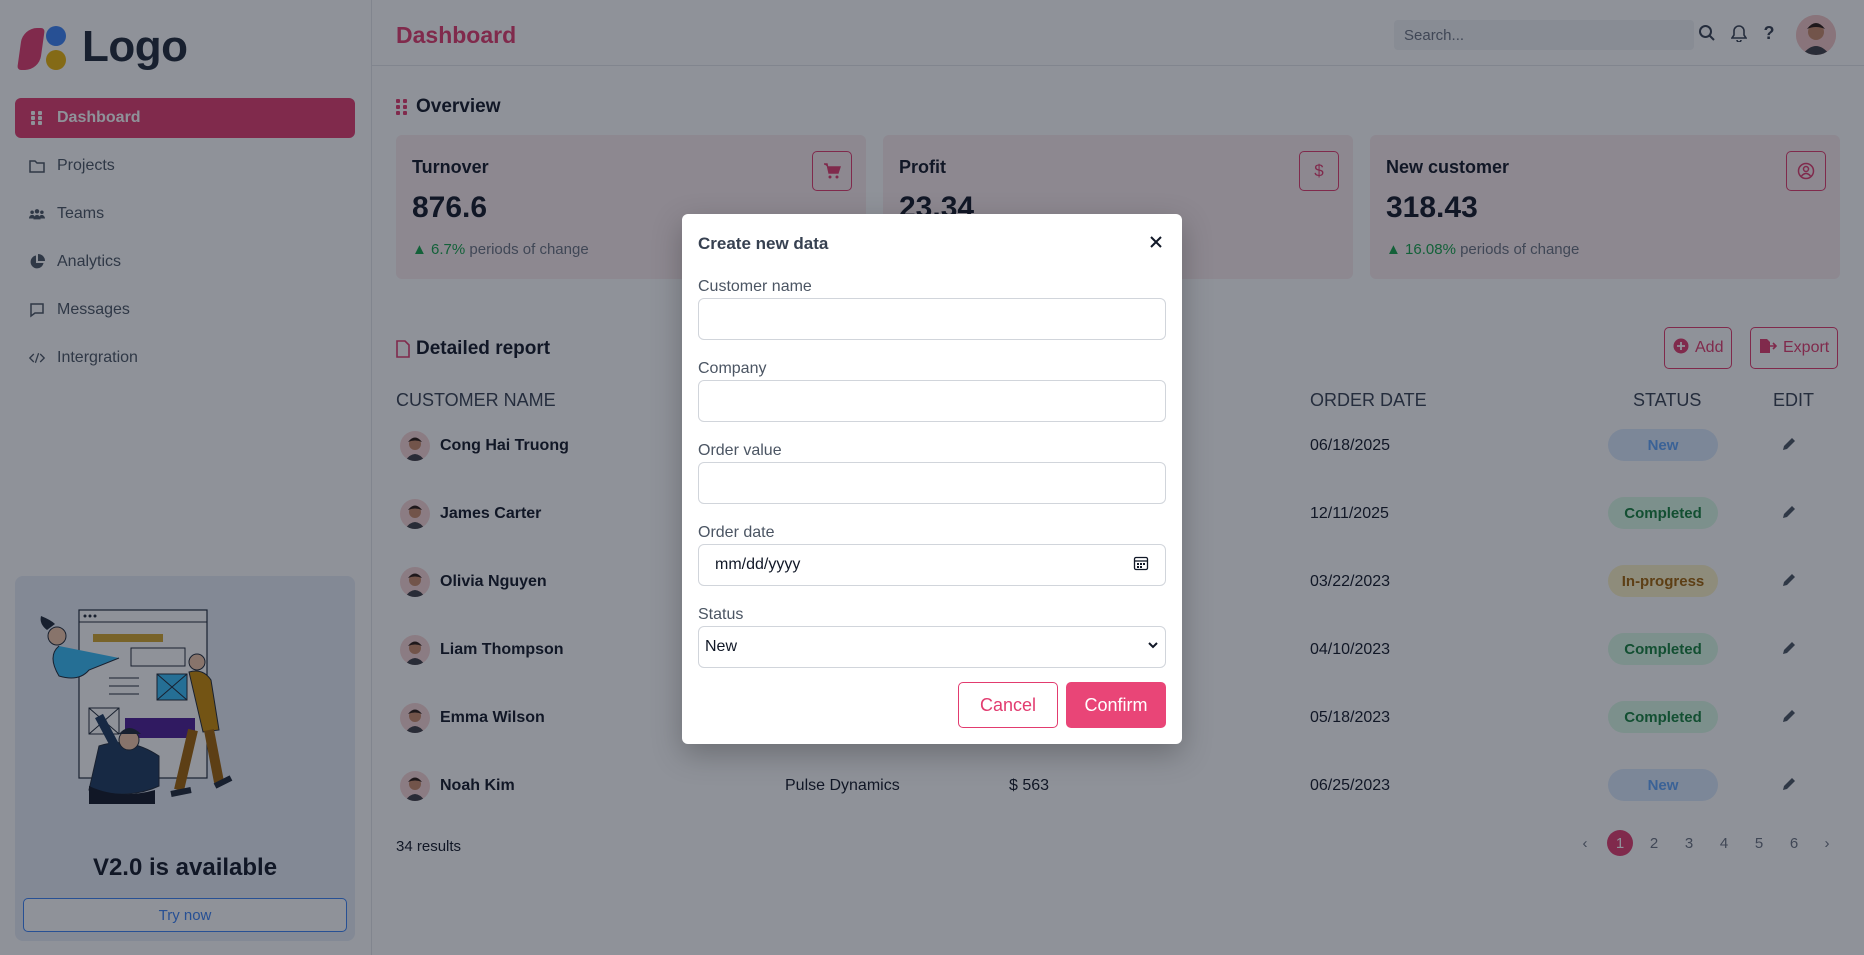  What do you see at coordinates (932, 565) in the screenshot?
I see `order-date-input: mm/dd/yyyy` at bounding box center [932, 565].